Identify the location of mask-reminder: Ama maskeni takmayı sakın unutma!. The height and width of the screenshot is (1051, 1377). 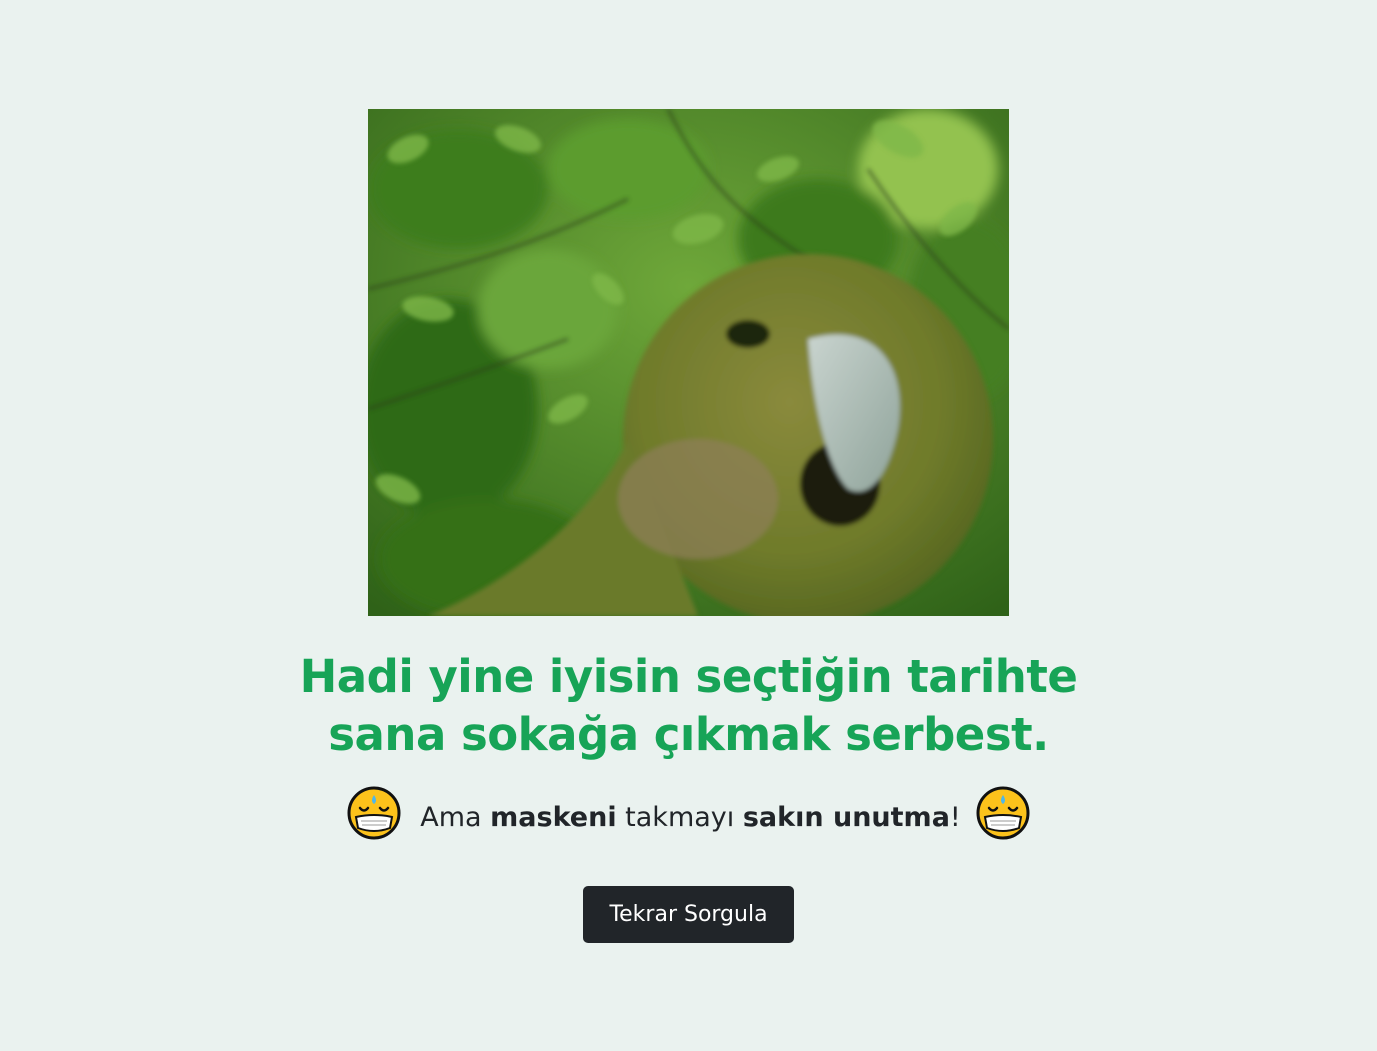
(688, 813).